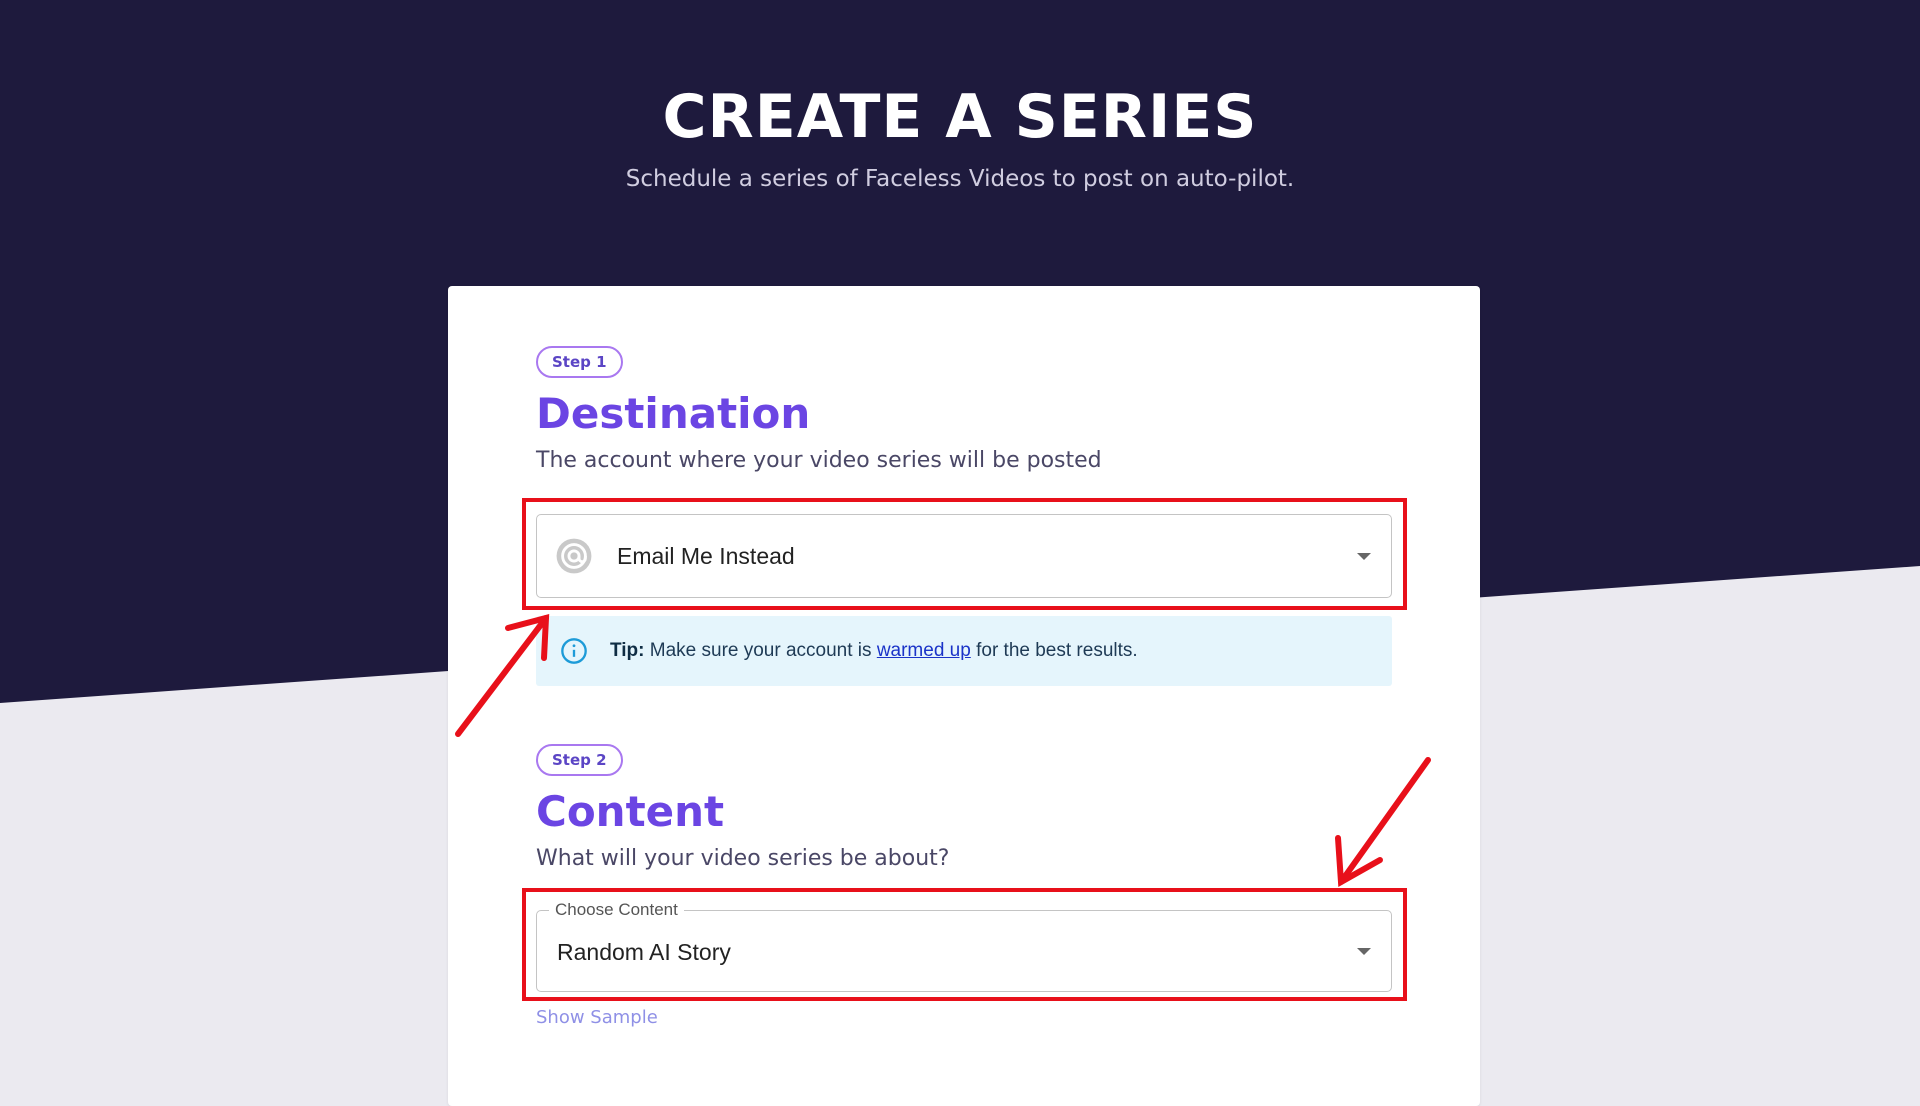 The width and height of the screenshot is (1920, 1106). Describe the element at coordinates (579, 362) in the screenshot. I see `step-1-badge: Step 1` at that location.